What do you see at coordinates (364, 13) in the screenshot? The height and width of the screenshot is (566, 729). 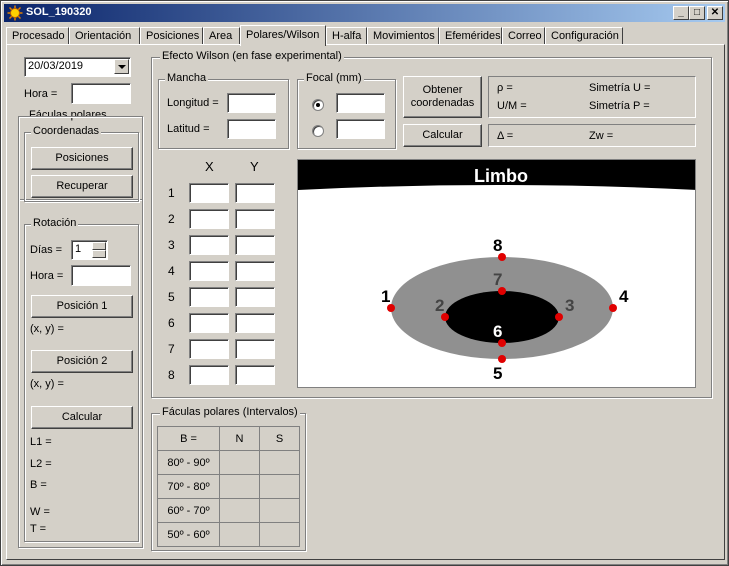 I see `title-bar: SOL_190320 _ □ ✕` at bounding box center [364, 13].